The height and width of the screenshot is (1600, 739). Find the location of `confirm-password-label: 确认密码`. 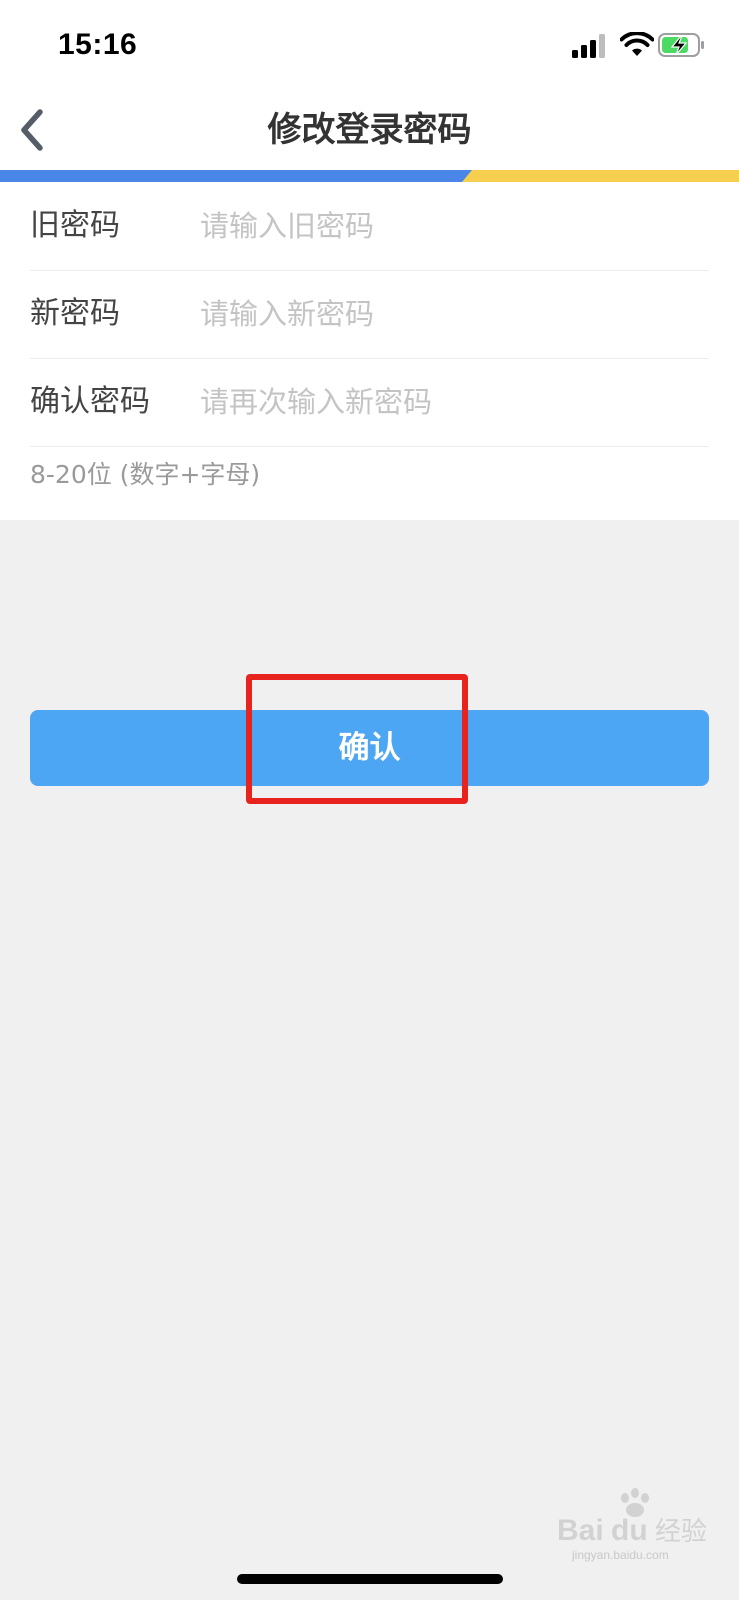

confirm-password-label: 确认密码 is located at coordinates (90, 401).